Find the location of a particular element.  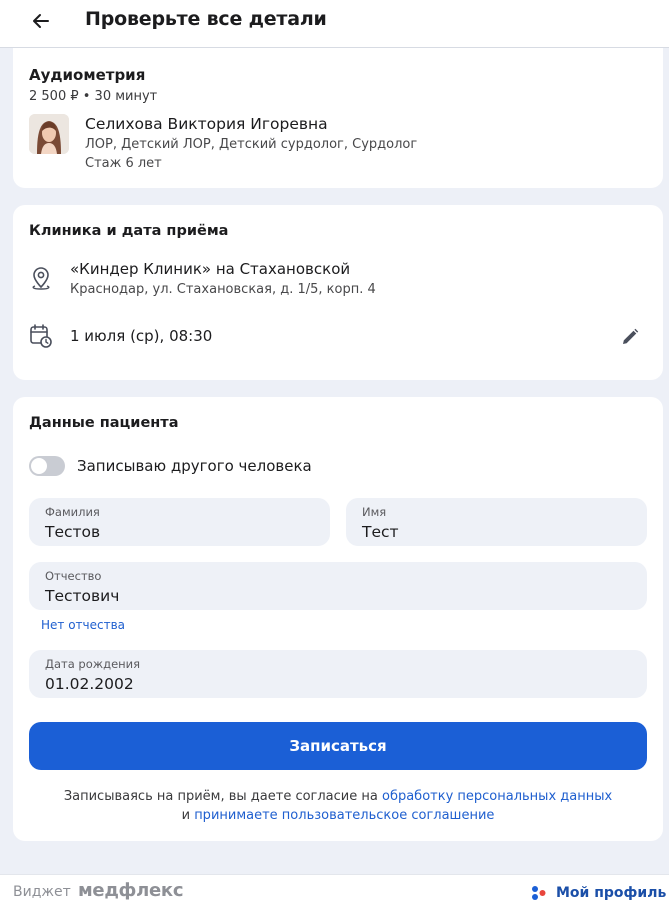

clinic-section-title: Клиника и дата приёма is located at coordinates (129, 231).